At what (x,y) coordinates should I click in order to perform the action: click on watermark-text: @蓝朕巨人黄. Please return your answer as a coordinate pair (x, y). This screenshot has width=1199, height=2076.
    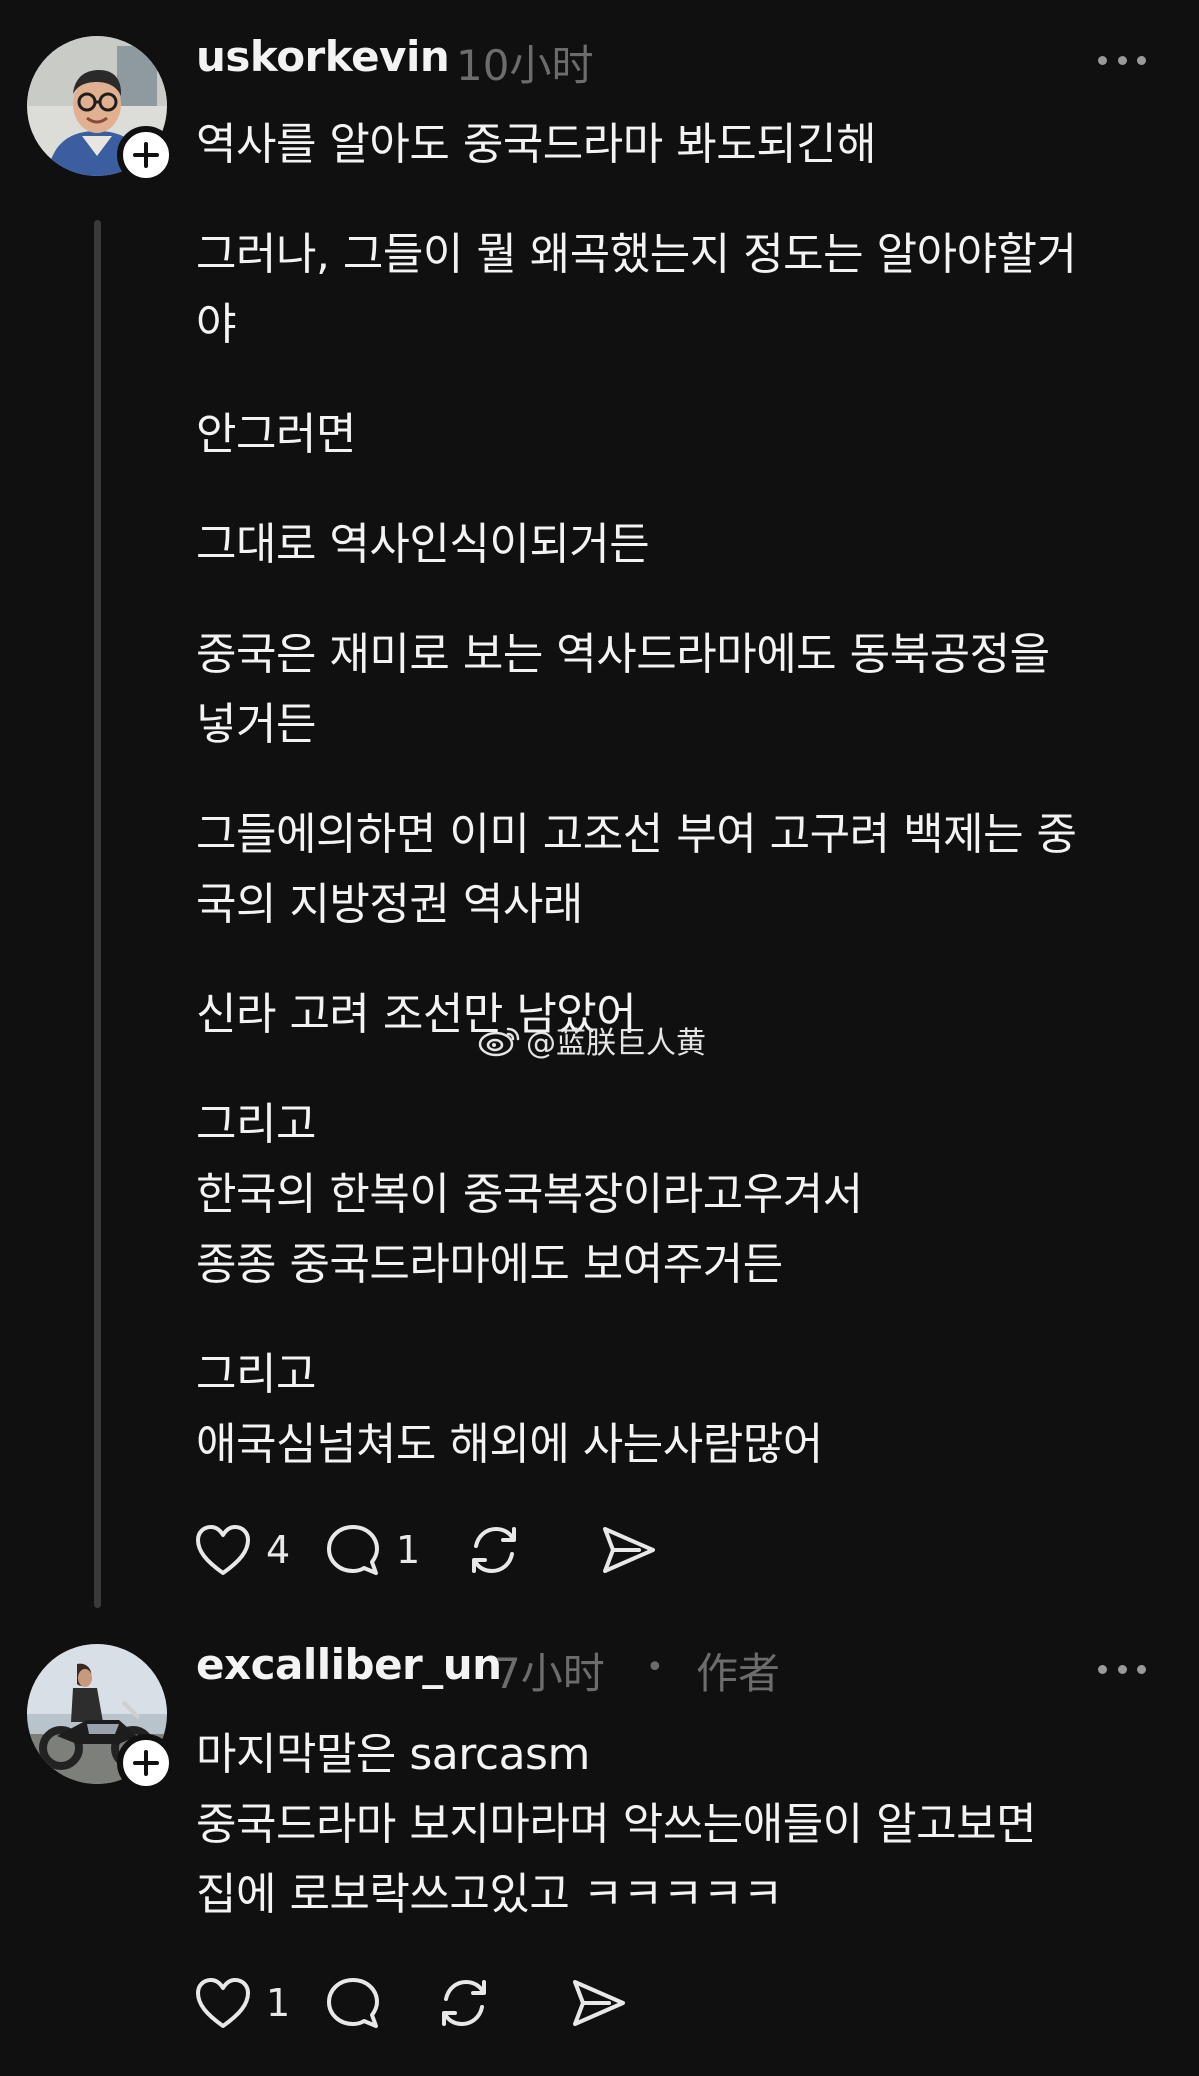
    Looking at the image, I should click on (616, 1043).